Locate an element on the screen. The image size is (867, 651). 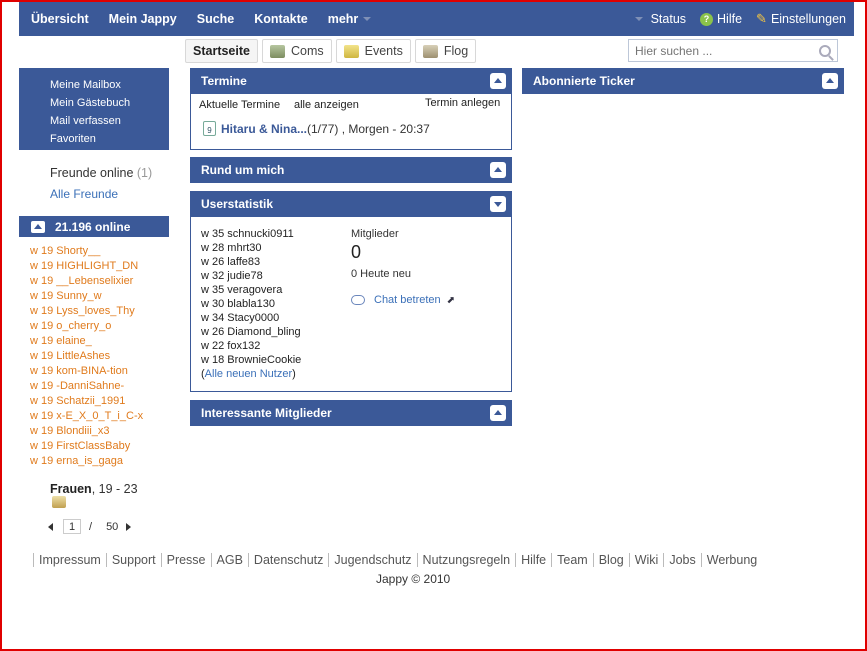
page-total: 50 is located at coordinates (112, 526).